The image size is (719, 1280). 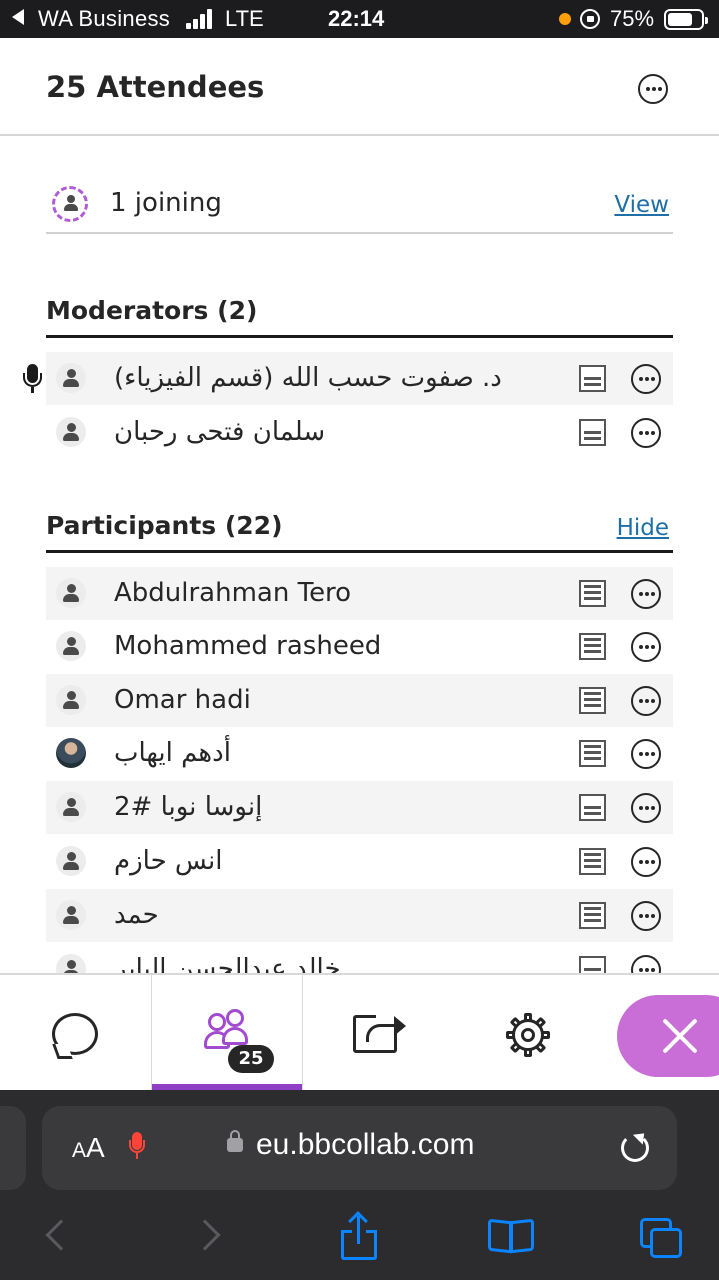 I want to click on page-title: 25 Attendees, so click(x=155, y=87).